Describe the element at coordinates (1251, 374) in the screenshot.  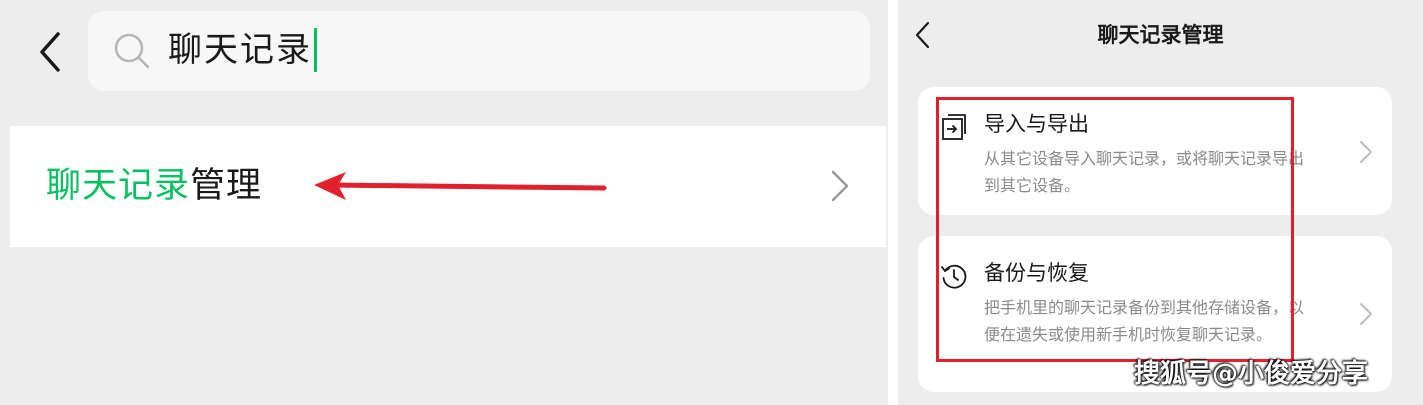
I see `watermark: 搜狐号@小俊爱分享` at that location.